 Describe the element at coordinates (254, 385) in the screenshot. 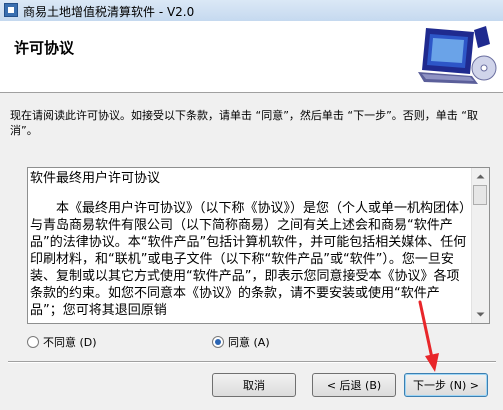

I see `cancel-button: 取消` at that location.